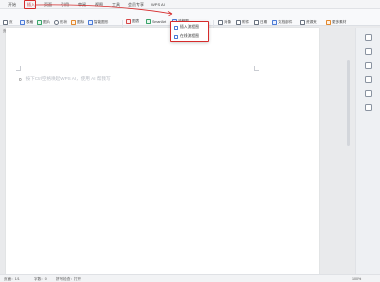 The image size is (380, 282). I want to click on ai-prompt-row: 0 按下Ctrl空格唤起WPS AI，使用 AI 帮我写, so click(65, 79).